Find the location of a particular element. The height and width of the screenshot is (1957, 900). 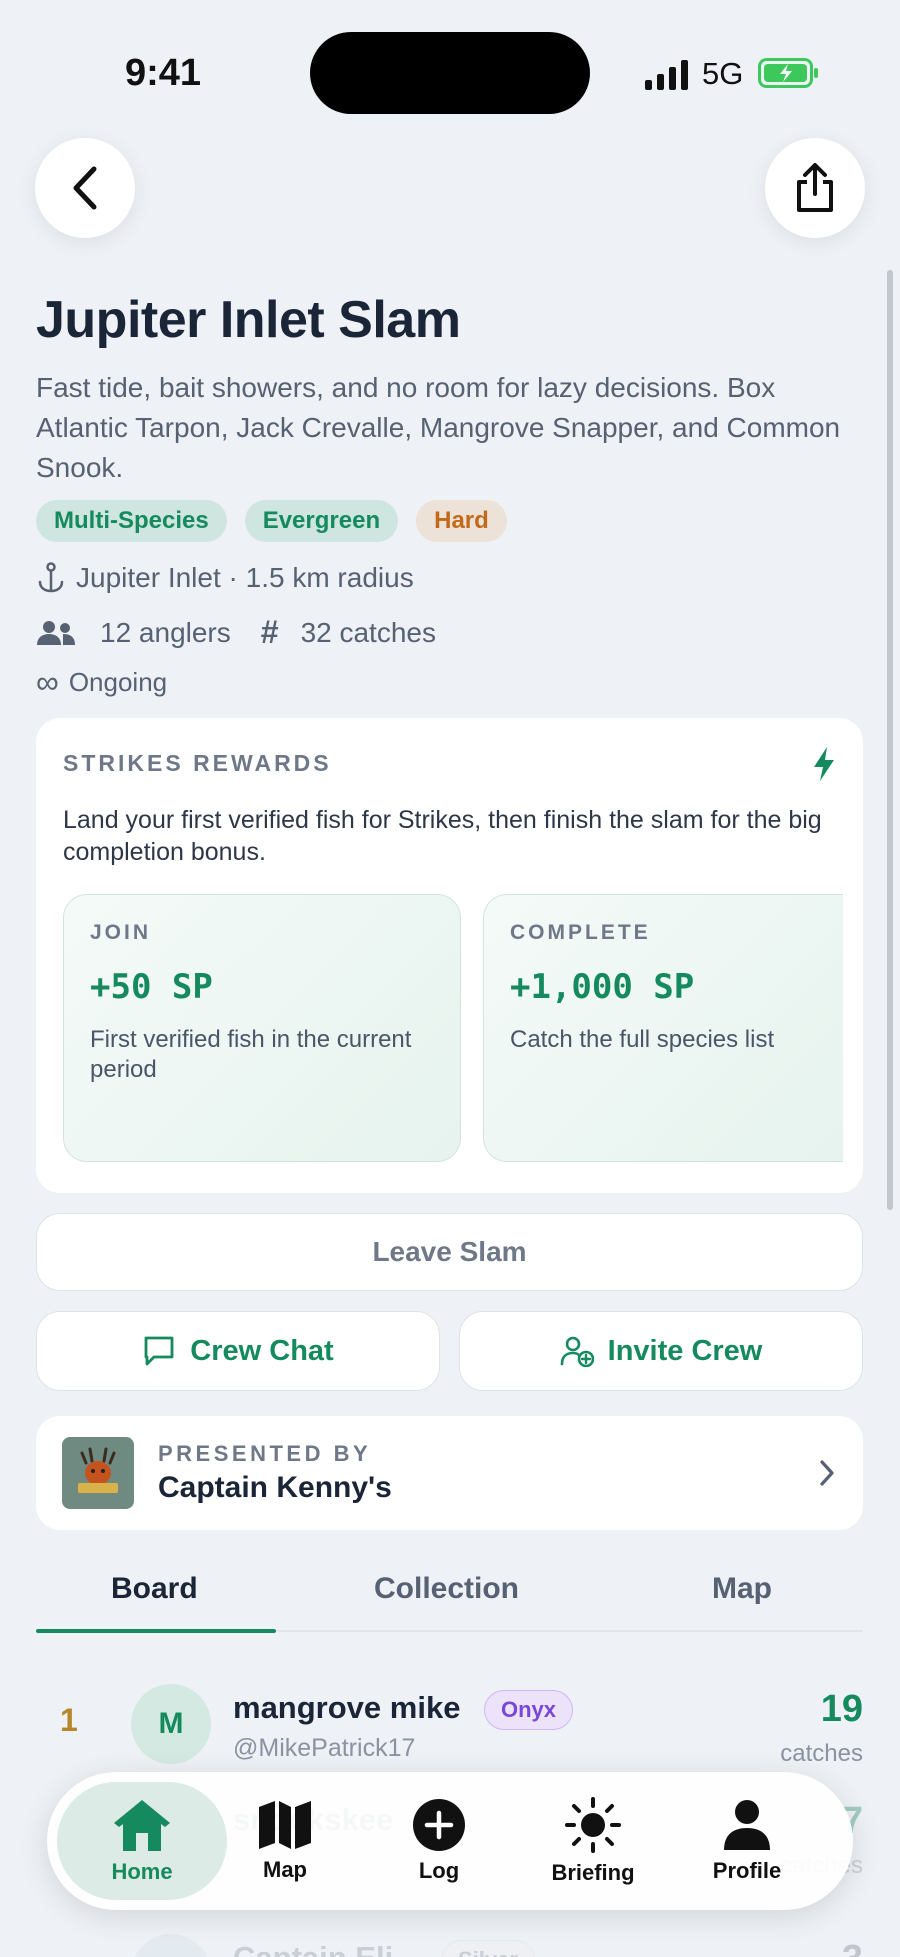

anchor-icon is located at coordinates (51, 577).